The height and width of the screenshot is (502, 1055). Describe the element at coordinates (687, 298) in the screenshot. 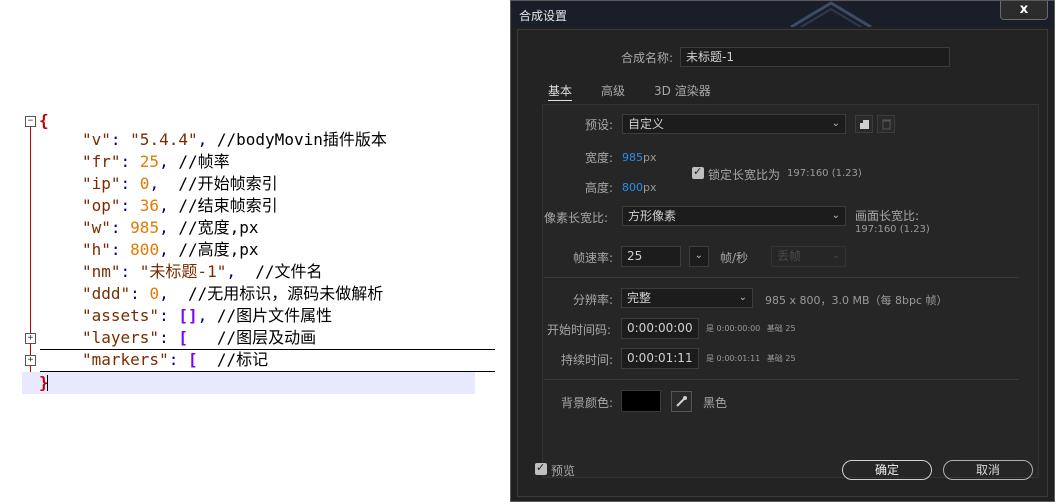

I see `resolution-dropdown: 完整 ⌄` at that location.